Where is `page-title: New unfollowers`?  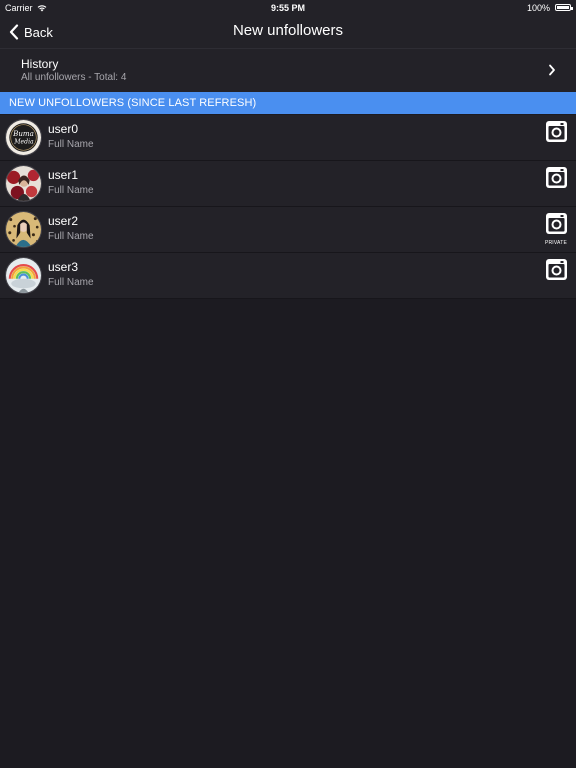 page-title: New unfollowers is located at coordinates (288, 30).